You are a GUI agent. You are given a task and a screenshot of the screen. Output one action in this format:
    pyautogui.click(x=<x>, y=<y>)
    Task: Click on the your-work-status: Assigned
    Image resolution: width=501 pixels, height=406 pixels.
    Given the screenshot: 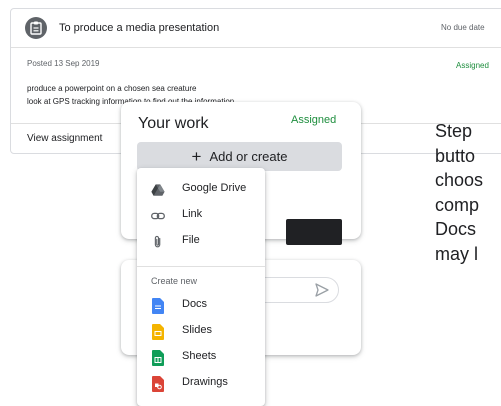 What is the action you would take?
    pyautogui.click(x=314, y=120)
    